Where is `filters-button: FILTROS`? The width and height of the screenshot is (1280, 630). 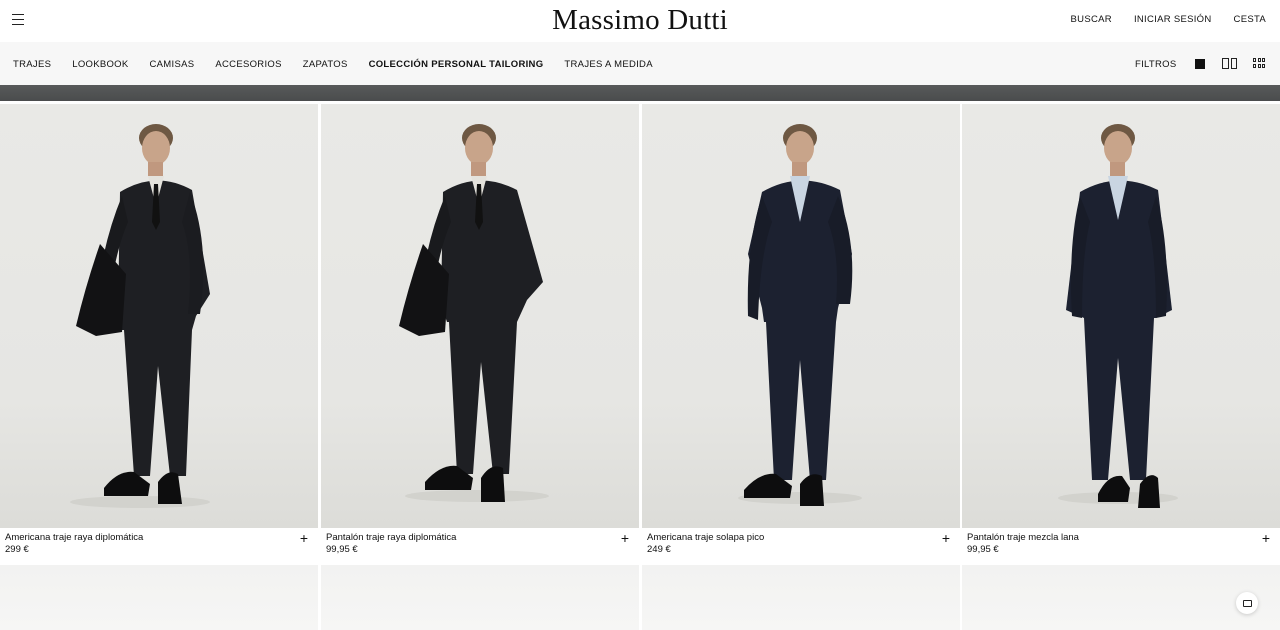
filters-button: FILTROS is located at coordinates (1156, 64).